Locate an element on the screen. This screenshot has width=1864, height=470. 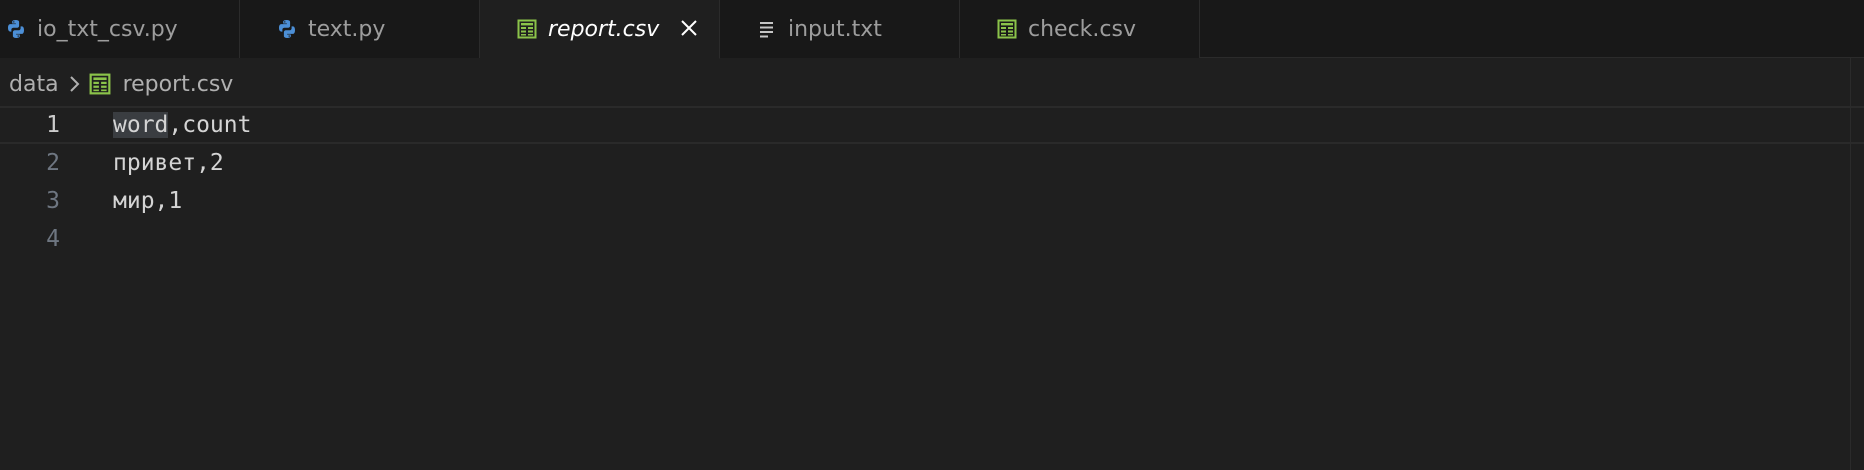
tab-label: report.csv is located at coordinates (604, 29).